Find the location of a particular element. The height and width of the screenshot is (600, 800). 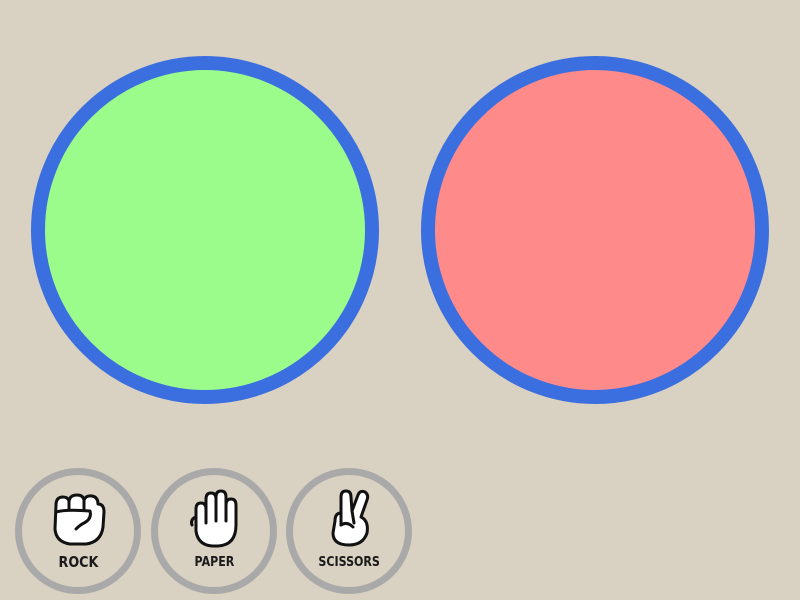

paper-button: PAPER is located at coordinates (214, 531).